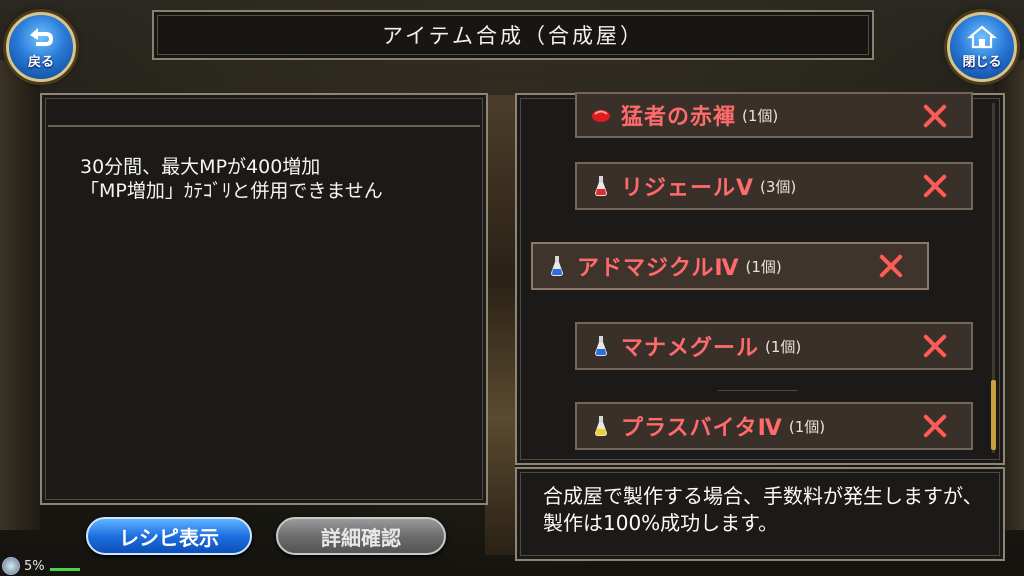  Describe the element at coordinates (34, 566) in the screenshot. I see `battery-text: 5%` at that location.